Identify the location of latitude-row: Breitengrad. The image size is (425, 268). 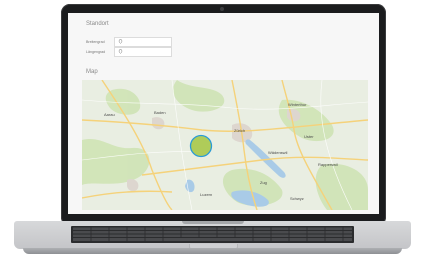
(129, 41).